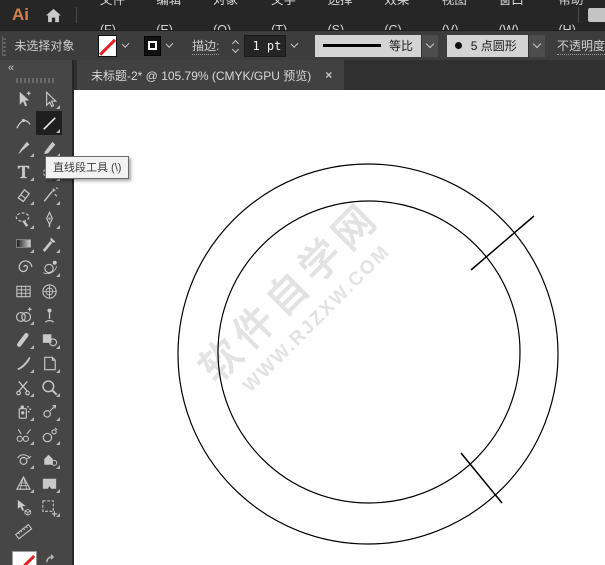 Image resolution: width=605 pixels, height=565 pixels. I want to click on selection-icon, so click(25, 98).